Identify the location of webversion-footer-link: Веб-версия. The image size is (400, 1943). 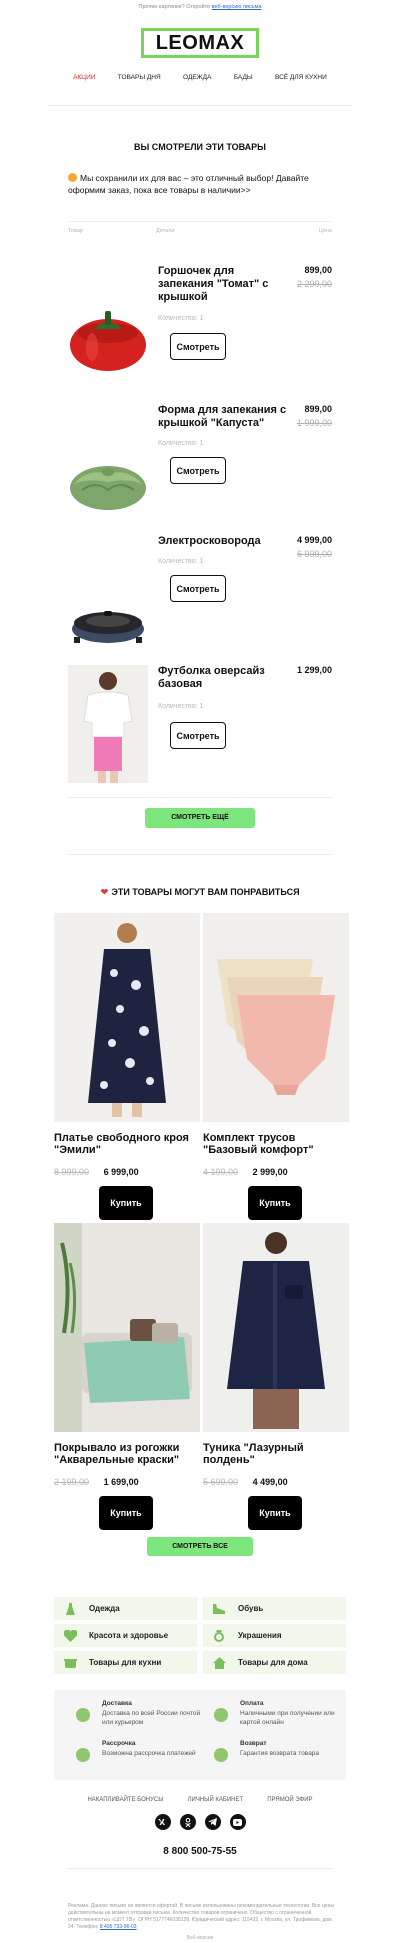
(200, 1938).